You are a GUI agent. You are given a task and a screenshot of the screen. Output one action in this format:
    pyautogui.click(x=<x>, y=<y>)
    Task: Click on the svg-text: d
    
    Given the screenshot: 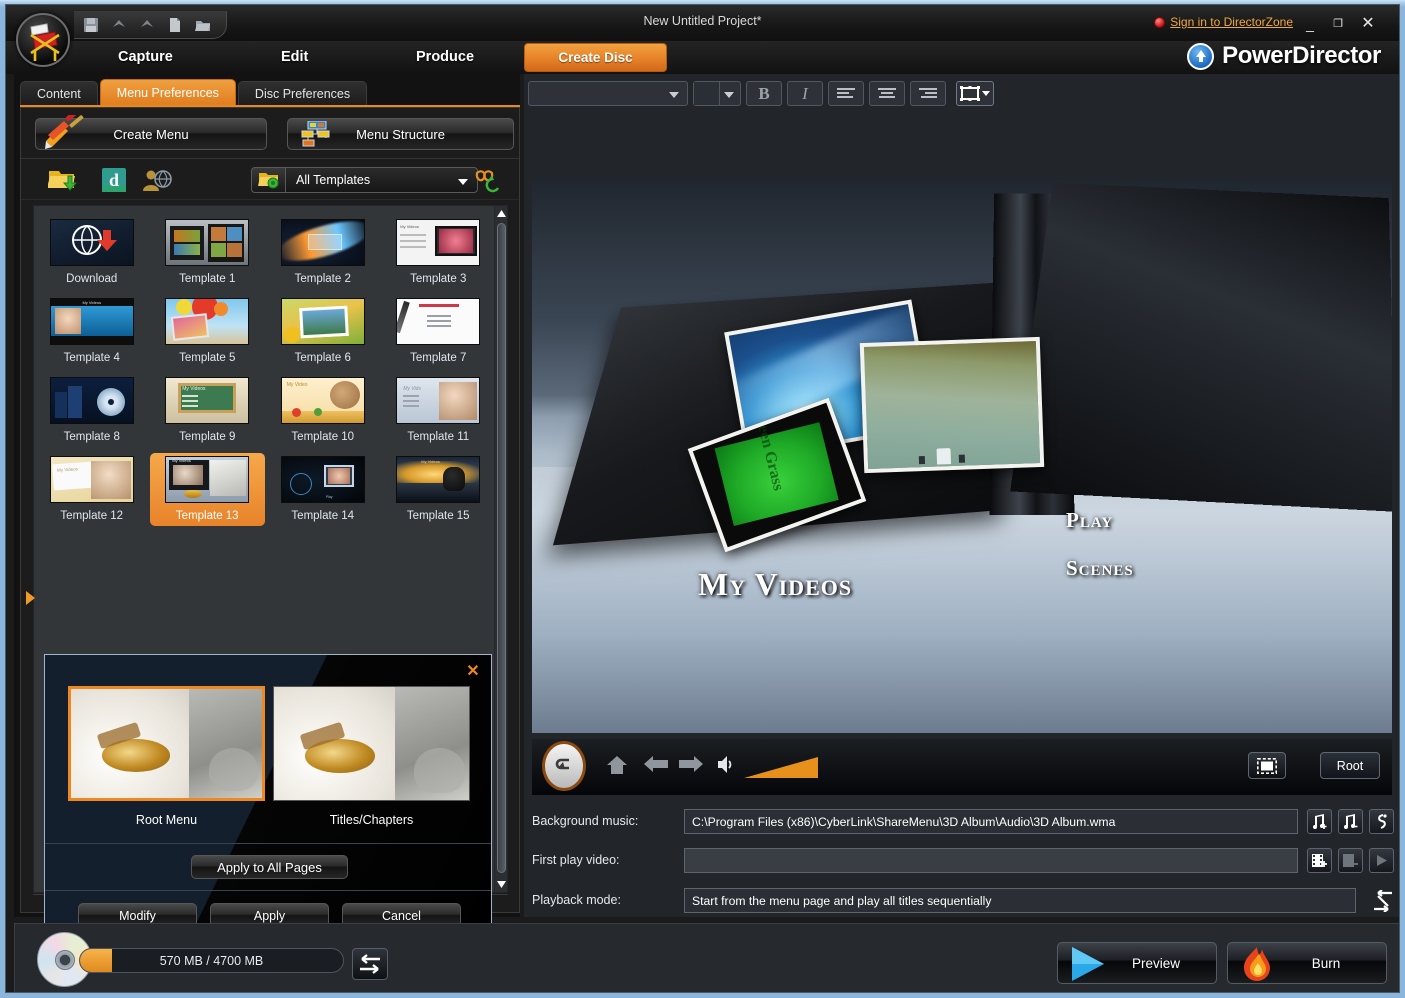 What is the action you would take?
    pyautogui.click(x=114, y=180)
    